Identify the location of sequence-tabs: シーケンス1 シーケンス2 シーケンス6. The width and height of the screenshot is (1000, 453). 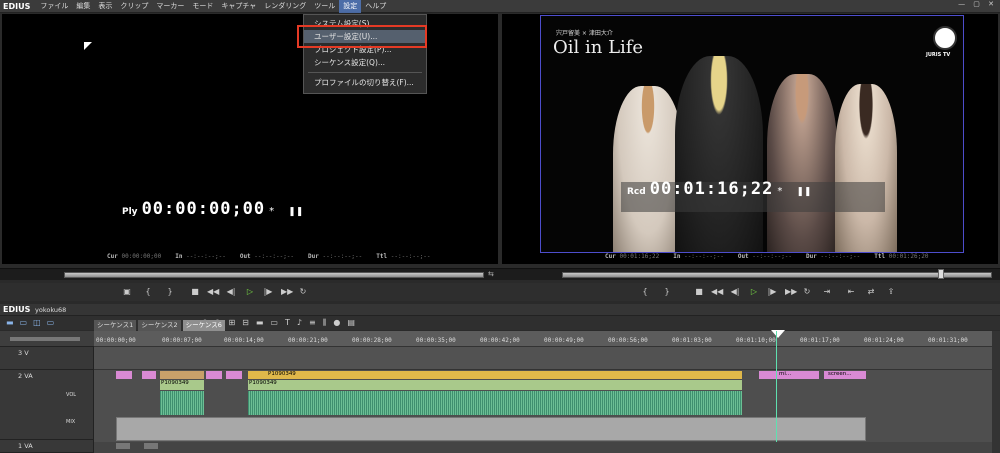
(159, 325).